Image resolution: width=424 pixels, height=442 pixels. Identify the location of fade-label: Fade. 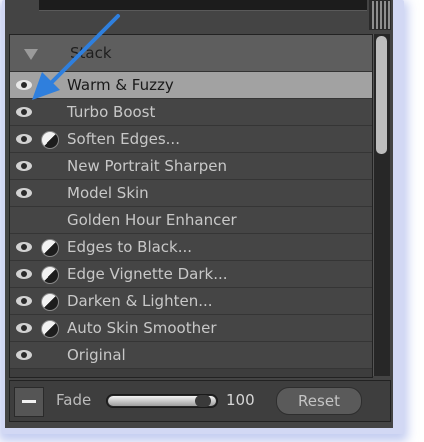
(74, 400).